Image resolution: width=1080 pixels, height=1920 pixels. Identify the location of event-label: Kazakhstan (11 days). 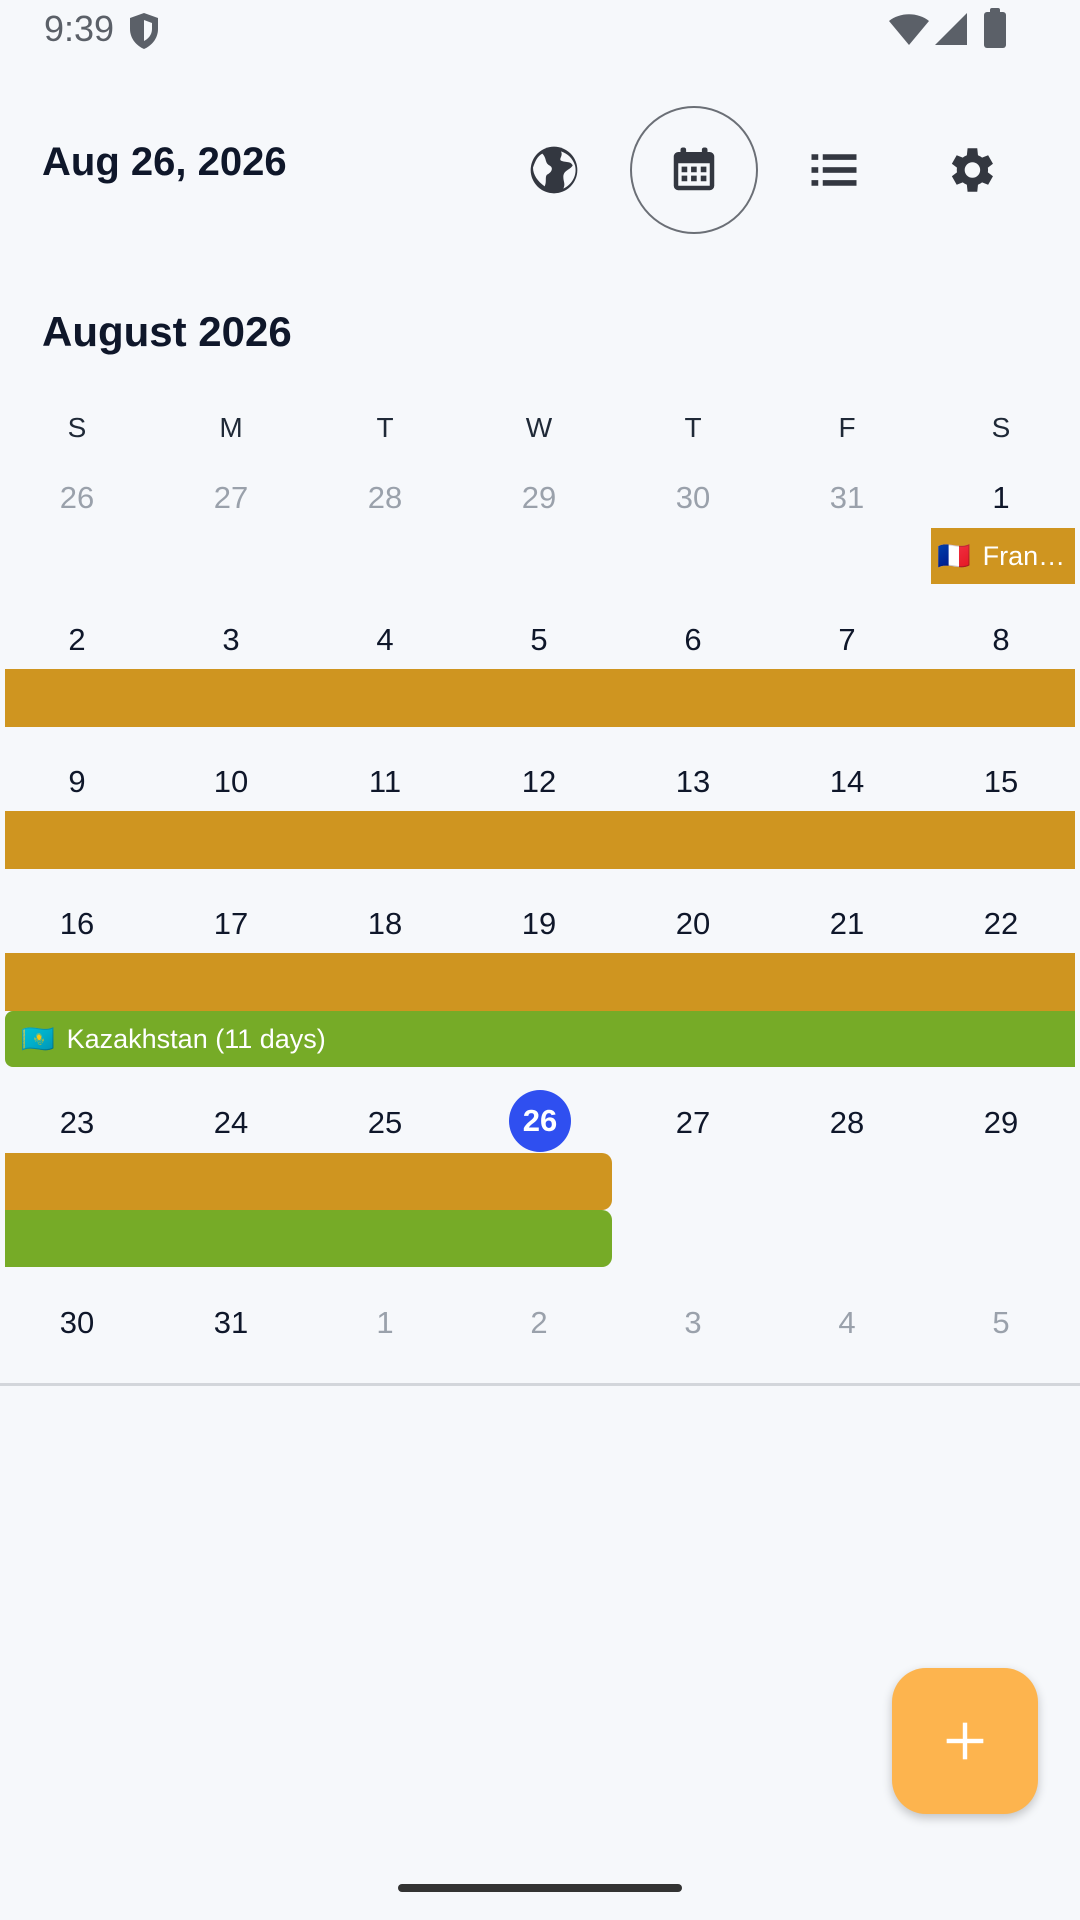
(196, 1038).